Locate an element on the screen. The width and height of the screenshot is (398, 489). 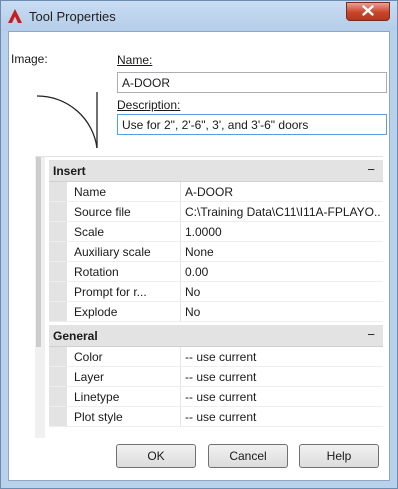
property-row: Color -- use current is located at coordinates (216, 357).